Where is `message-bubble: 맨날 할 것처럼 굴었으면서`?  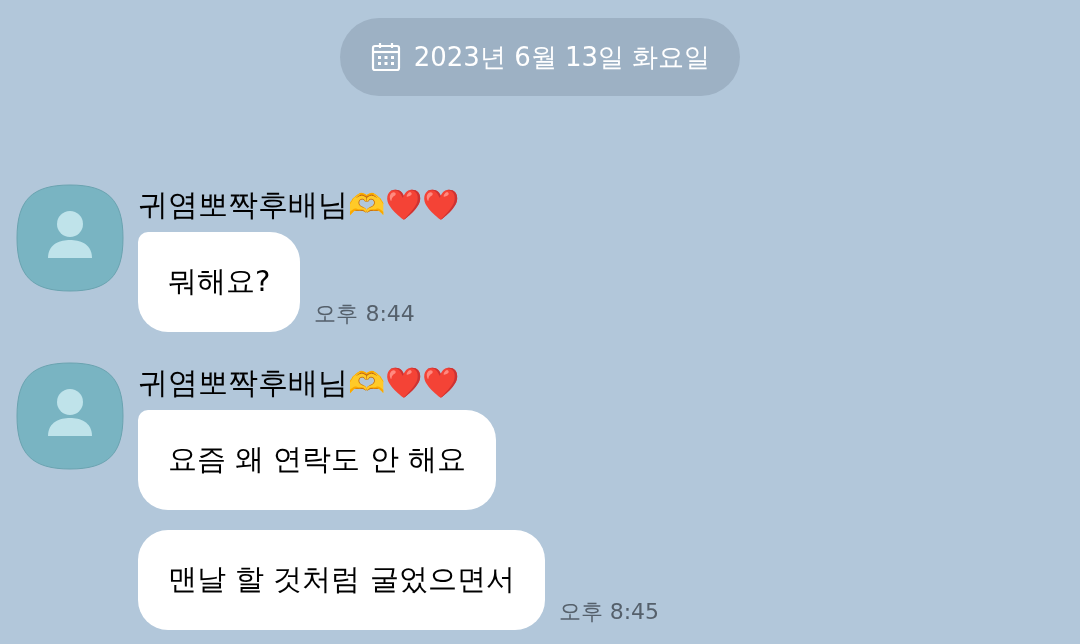
message-bubble: 맨날 할 것처럼 굴었으면서 is located at coordinates (341, 580).